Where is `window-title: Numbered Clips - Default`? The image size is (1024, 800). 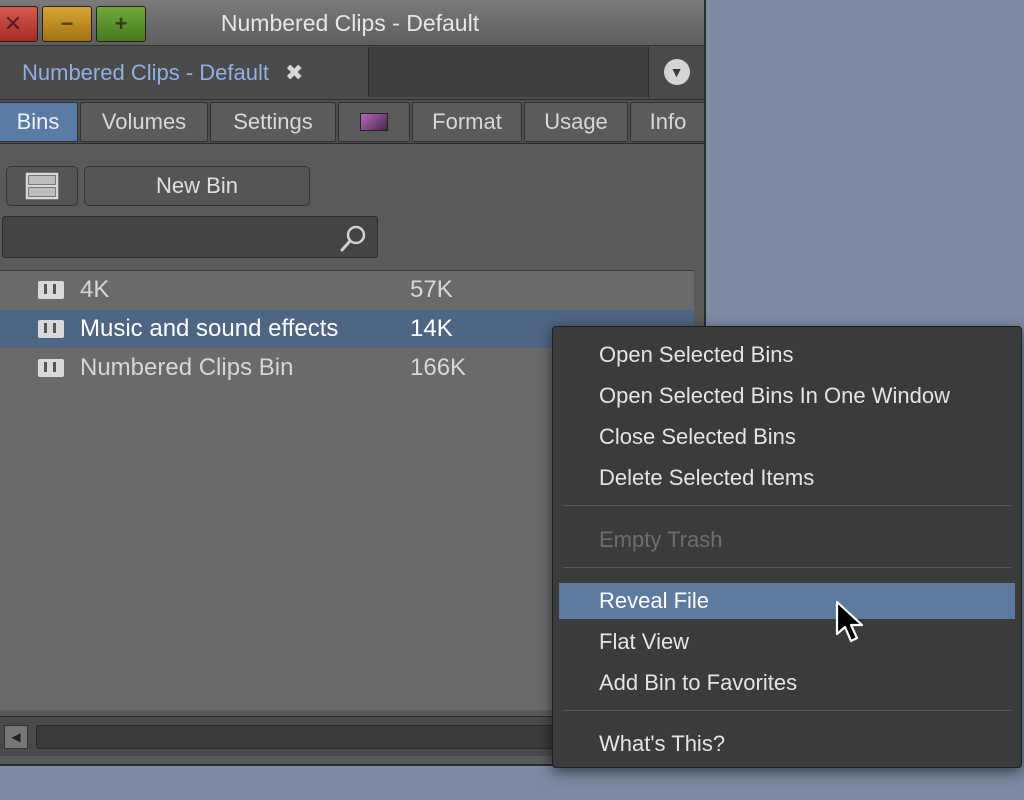 window-title: Numbered Clips - Default is located at coordinates (350, 22).